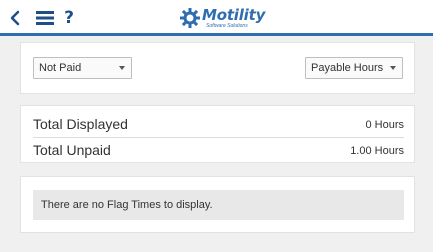  What do you see at coordinates (218, 149) in the screenshot?
I see `total-unpaid-row: Total Unpaid 1.00 Hours` at bounding box center [218, 149].